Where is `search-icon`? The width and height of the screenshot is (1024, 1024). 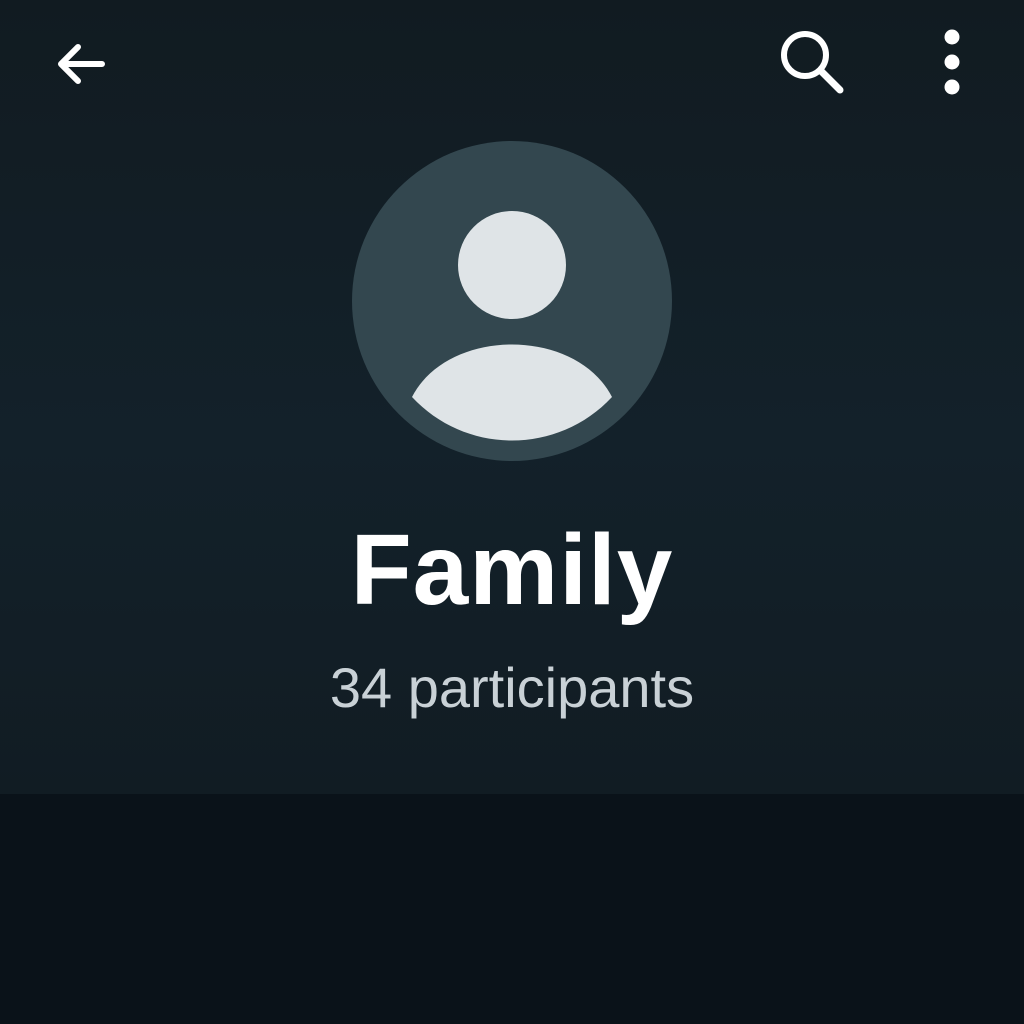 search-icon is located at coordinates (812, 62).